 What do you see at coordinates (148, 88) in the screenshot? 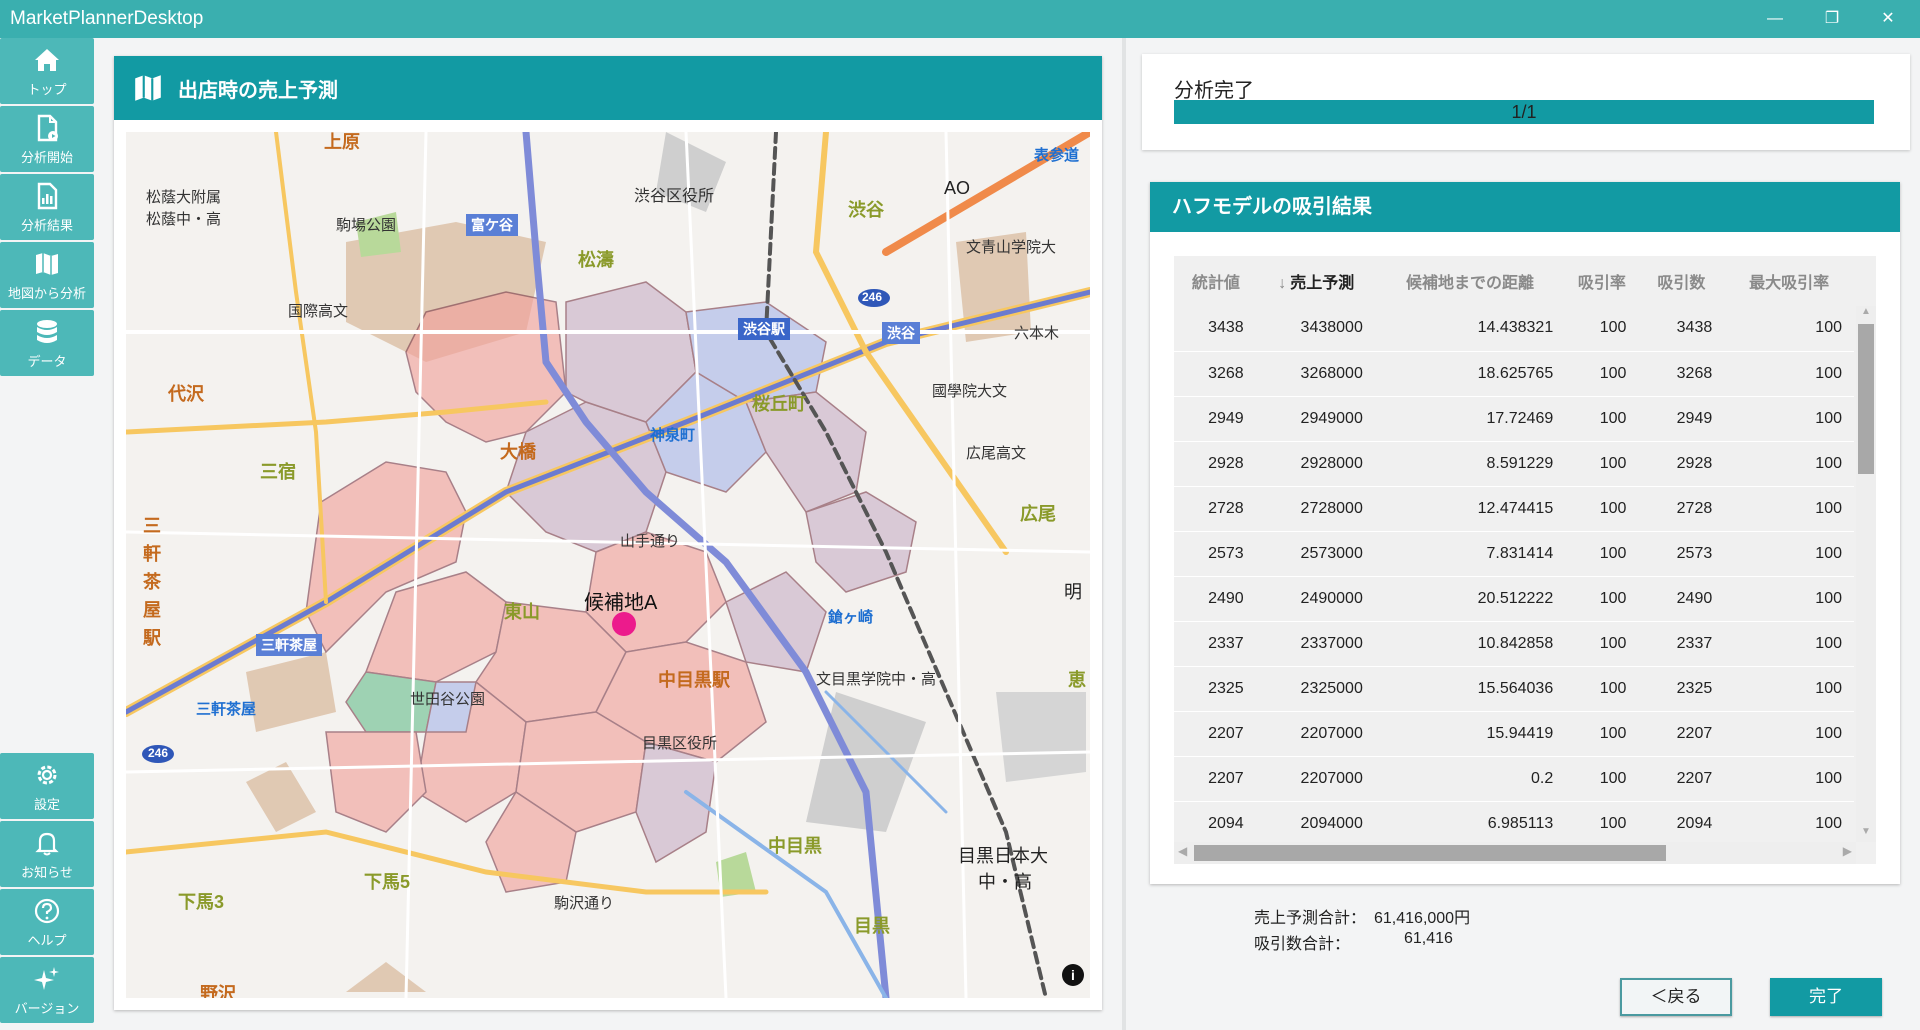
I see `map-icon` at bounding box center [148, 88].